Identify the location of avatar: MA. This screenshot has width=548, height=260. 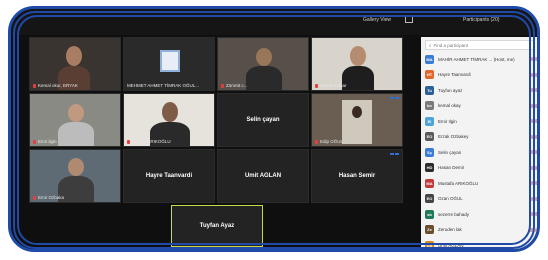
(429, 183).